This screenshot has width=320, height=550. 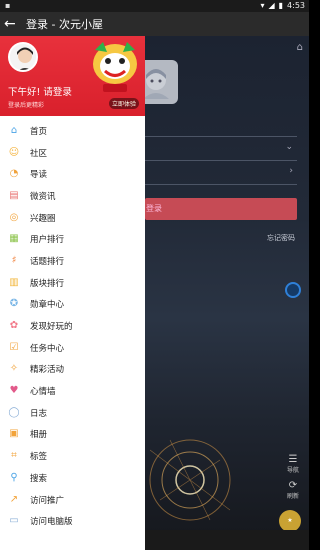 What do you see at coordinates (40, 92) in the screenshot?
I see `greeting-text: 下午好! 请登录` at bounding box center [40, 92].